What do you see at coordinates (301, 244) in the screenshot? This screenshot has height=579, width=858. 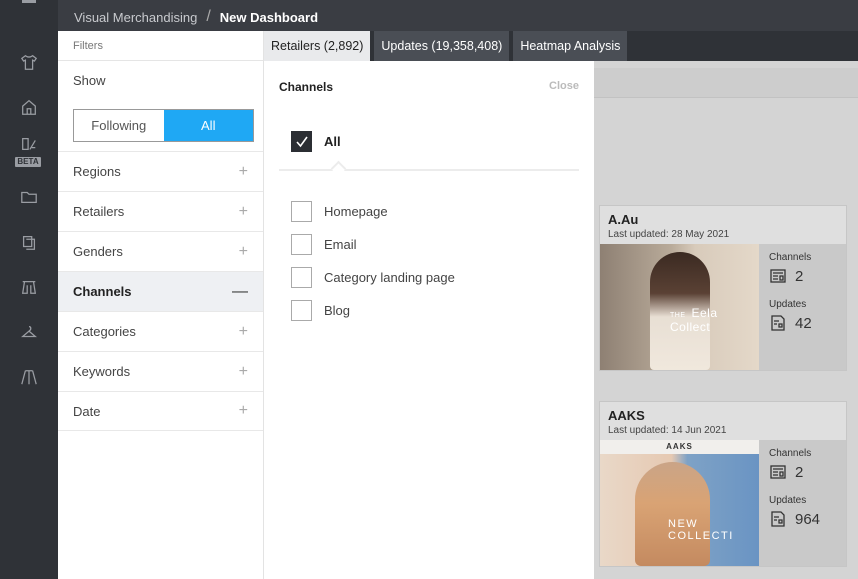 I see `checkbox-email` at bounding box center [301, 244].